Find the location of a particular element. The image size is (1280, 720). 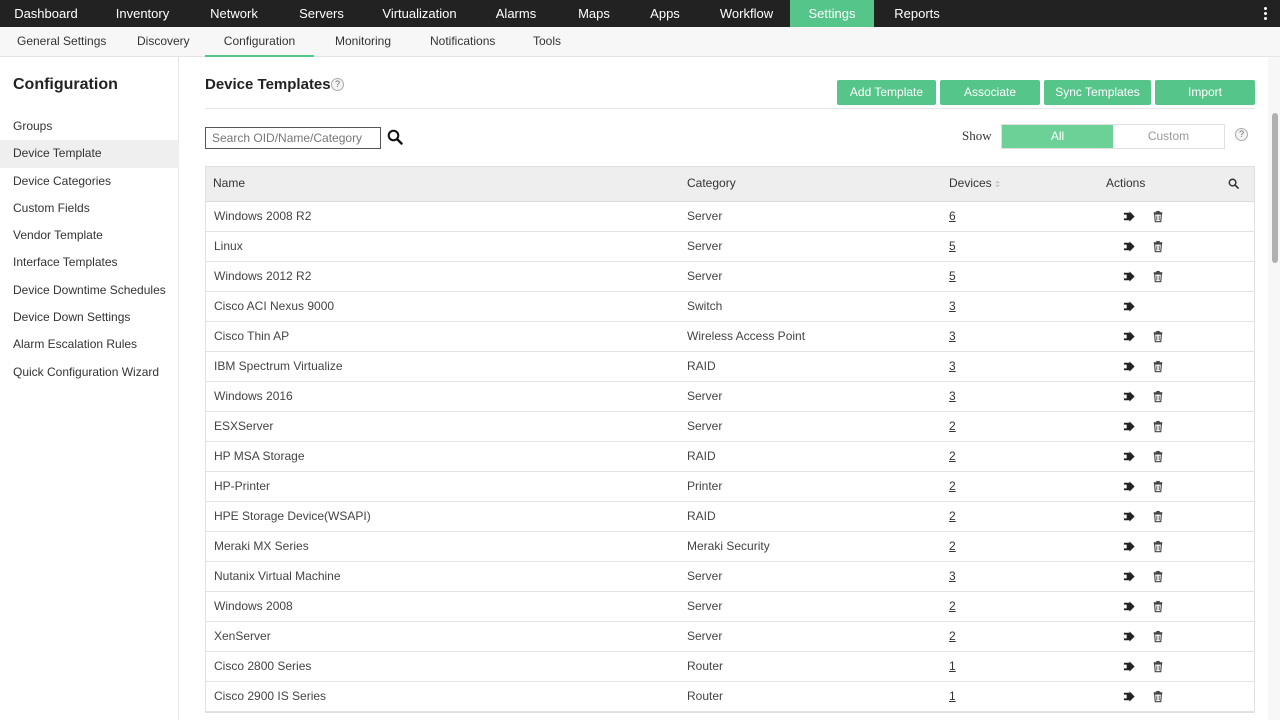

show-all-option: All is located at coordinates (1057, 136).